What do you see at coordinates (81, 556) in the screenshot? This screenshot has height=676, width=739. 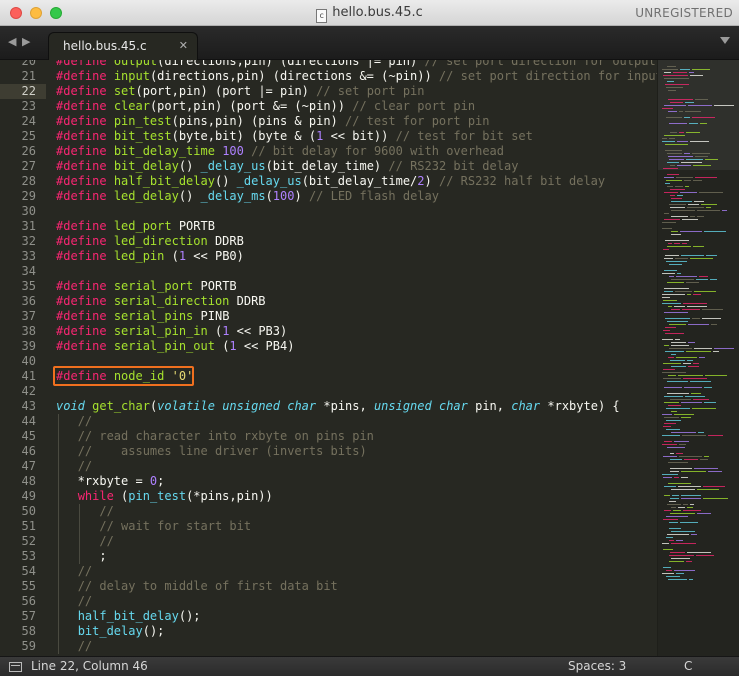 I see `code-line: ;` at bounding box center [81, 556].